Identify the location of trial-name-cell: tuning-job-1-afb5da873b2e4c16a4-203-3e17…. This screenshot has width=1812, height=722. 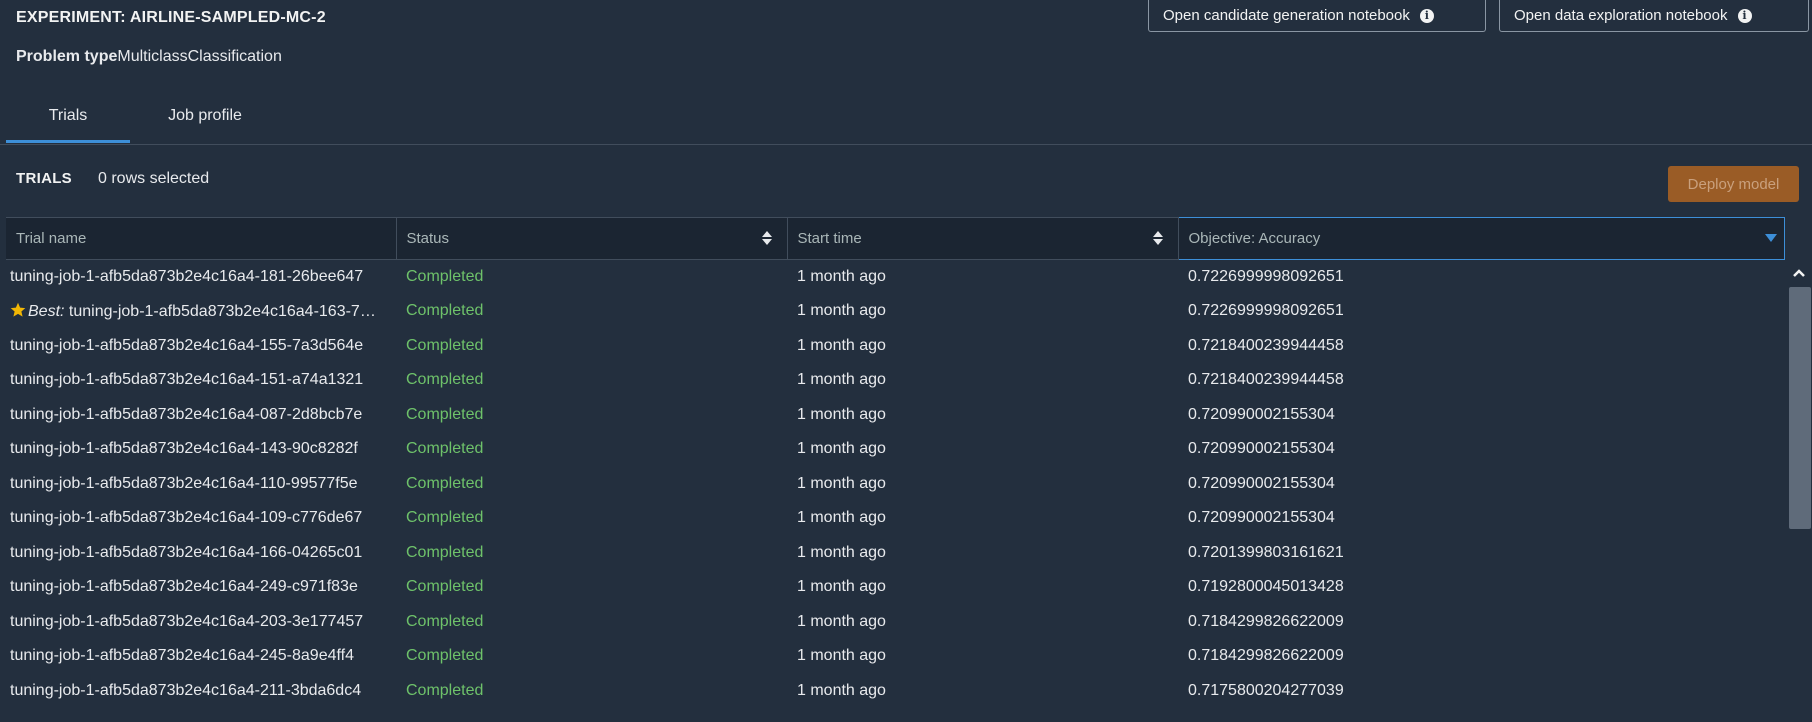
(201, 622).